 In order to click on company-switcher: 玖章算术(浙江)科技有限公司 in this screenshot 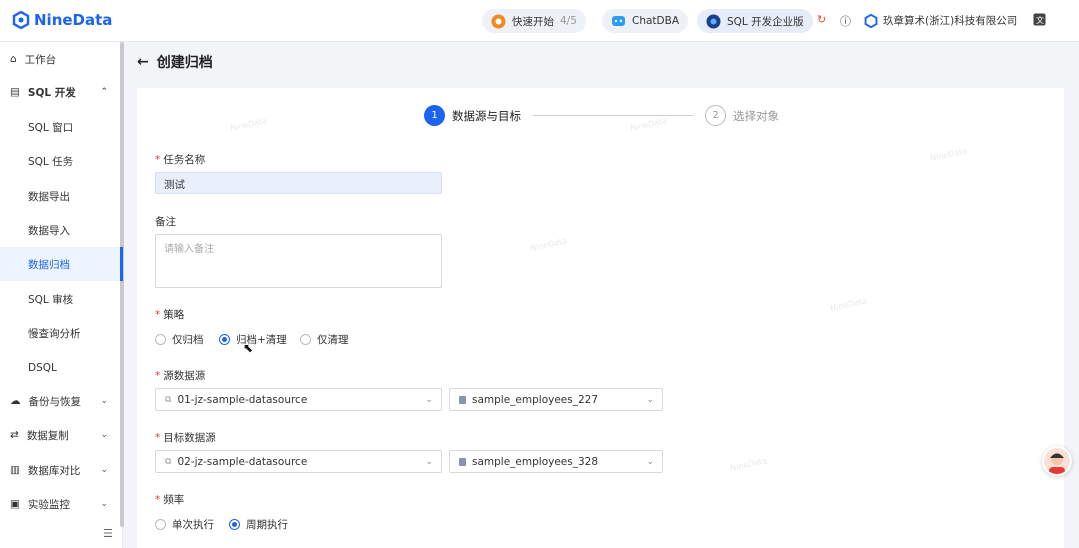, I will do `click(940, 20)`.